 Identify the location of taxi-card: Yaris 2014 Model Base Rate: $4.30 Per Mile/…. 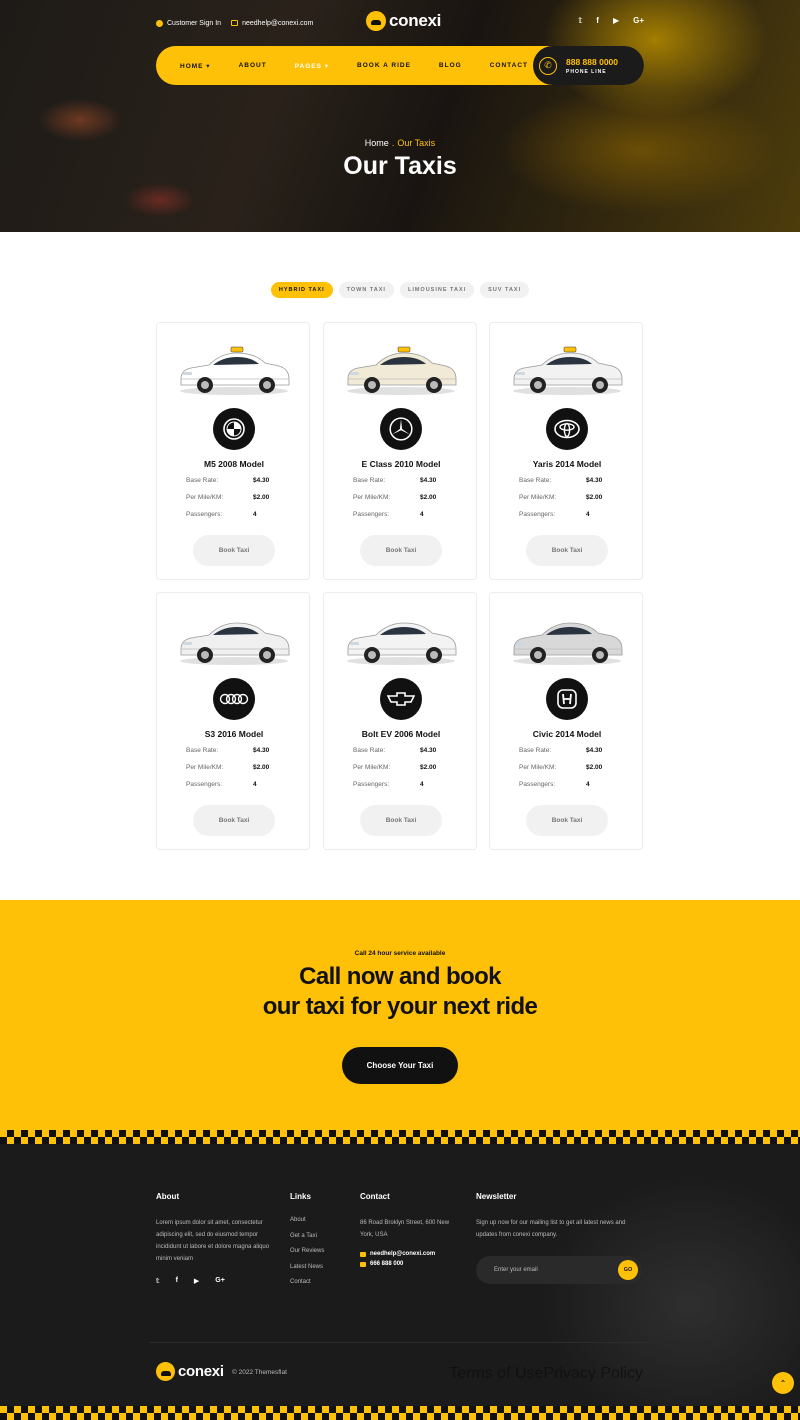
(566, 451).